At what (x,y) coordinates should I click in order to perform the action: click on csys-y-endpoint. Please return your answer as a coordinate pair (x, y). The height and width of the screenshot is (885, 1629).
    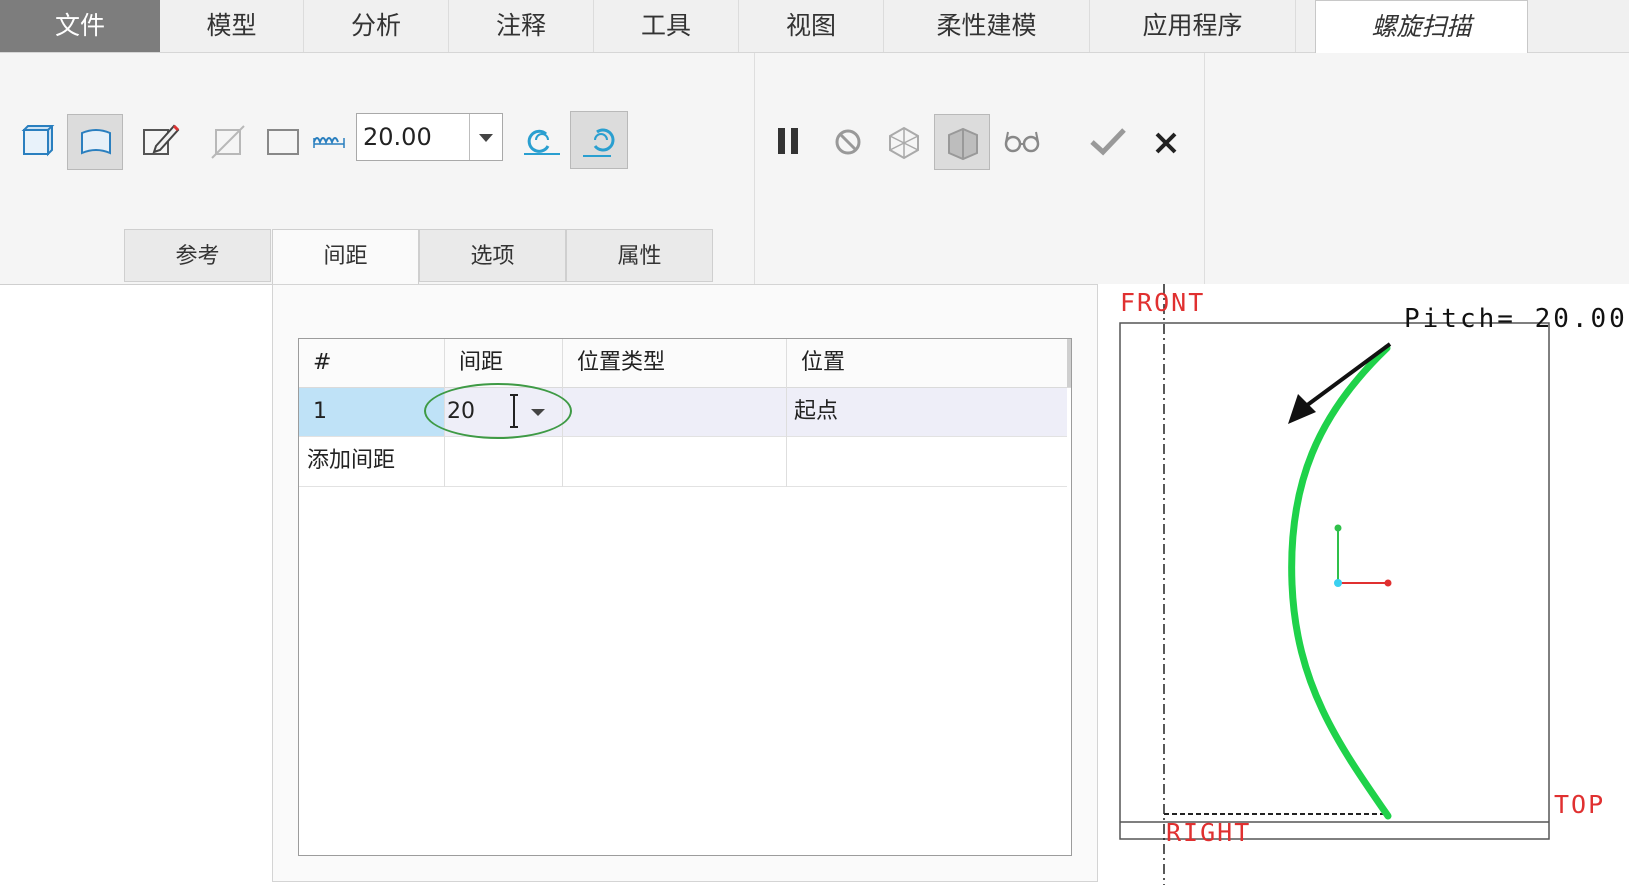
    Looking at the image, I should click on (1338, 528).